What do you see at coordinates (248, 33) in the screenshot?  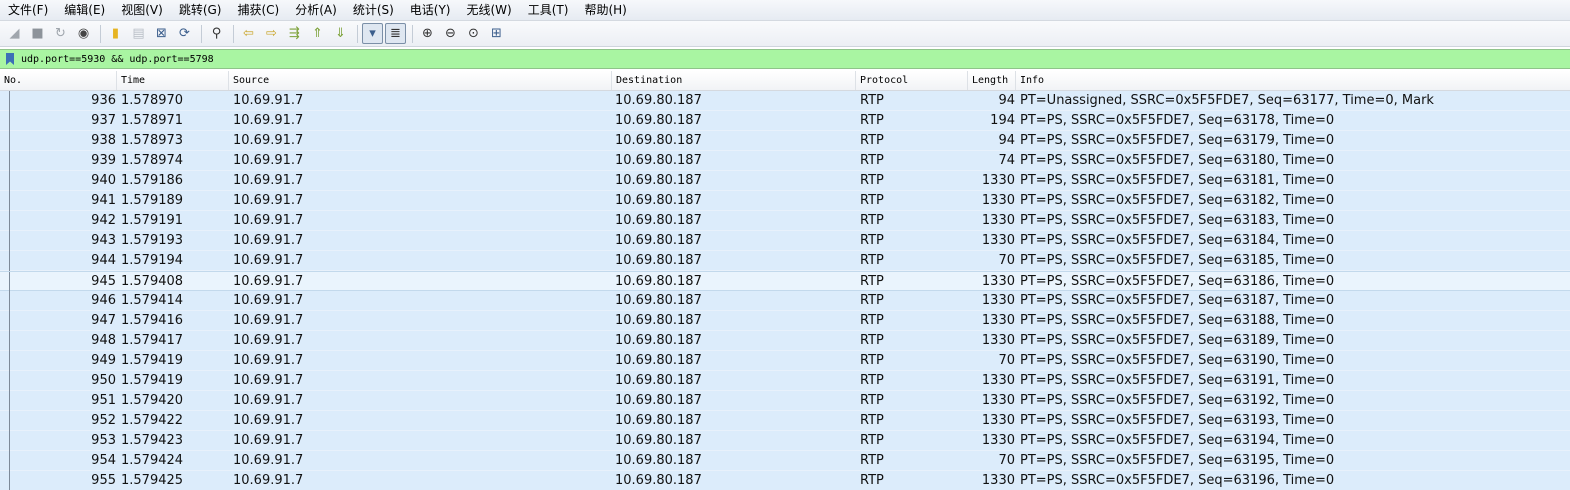 I see `go-back-icon: ⇦` at bounding box center [248, 33].